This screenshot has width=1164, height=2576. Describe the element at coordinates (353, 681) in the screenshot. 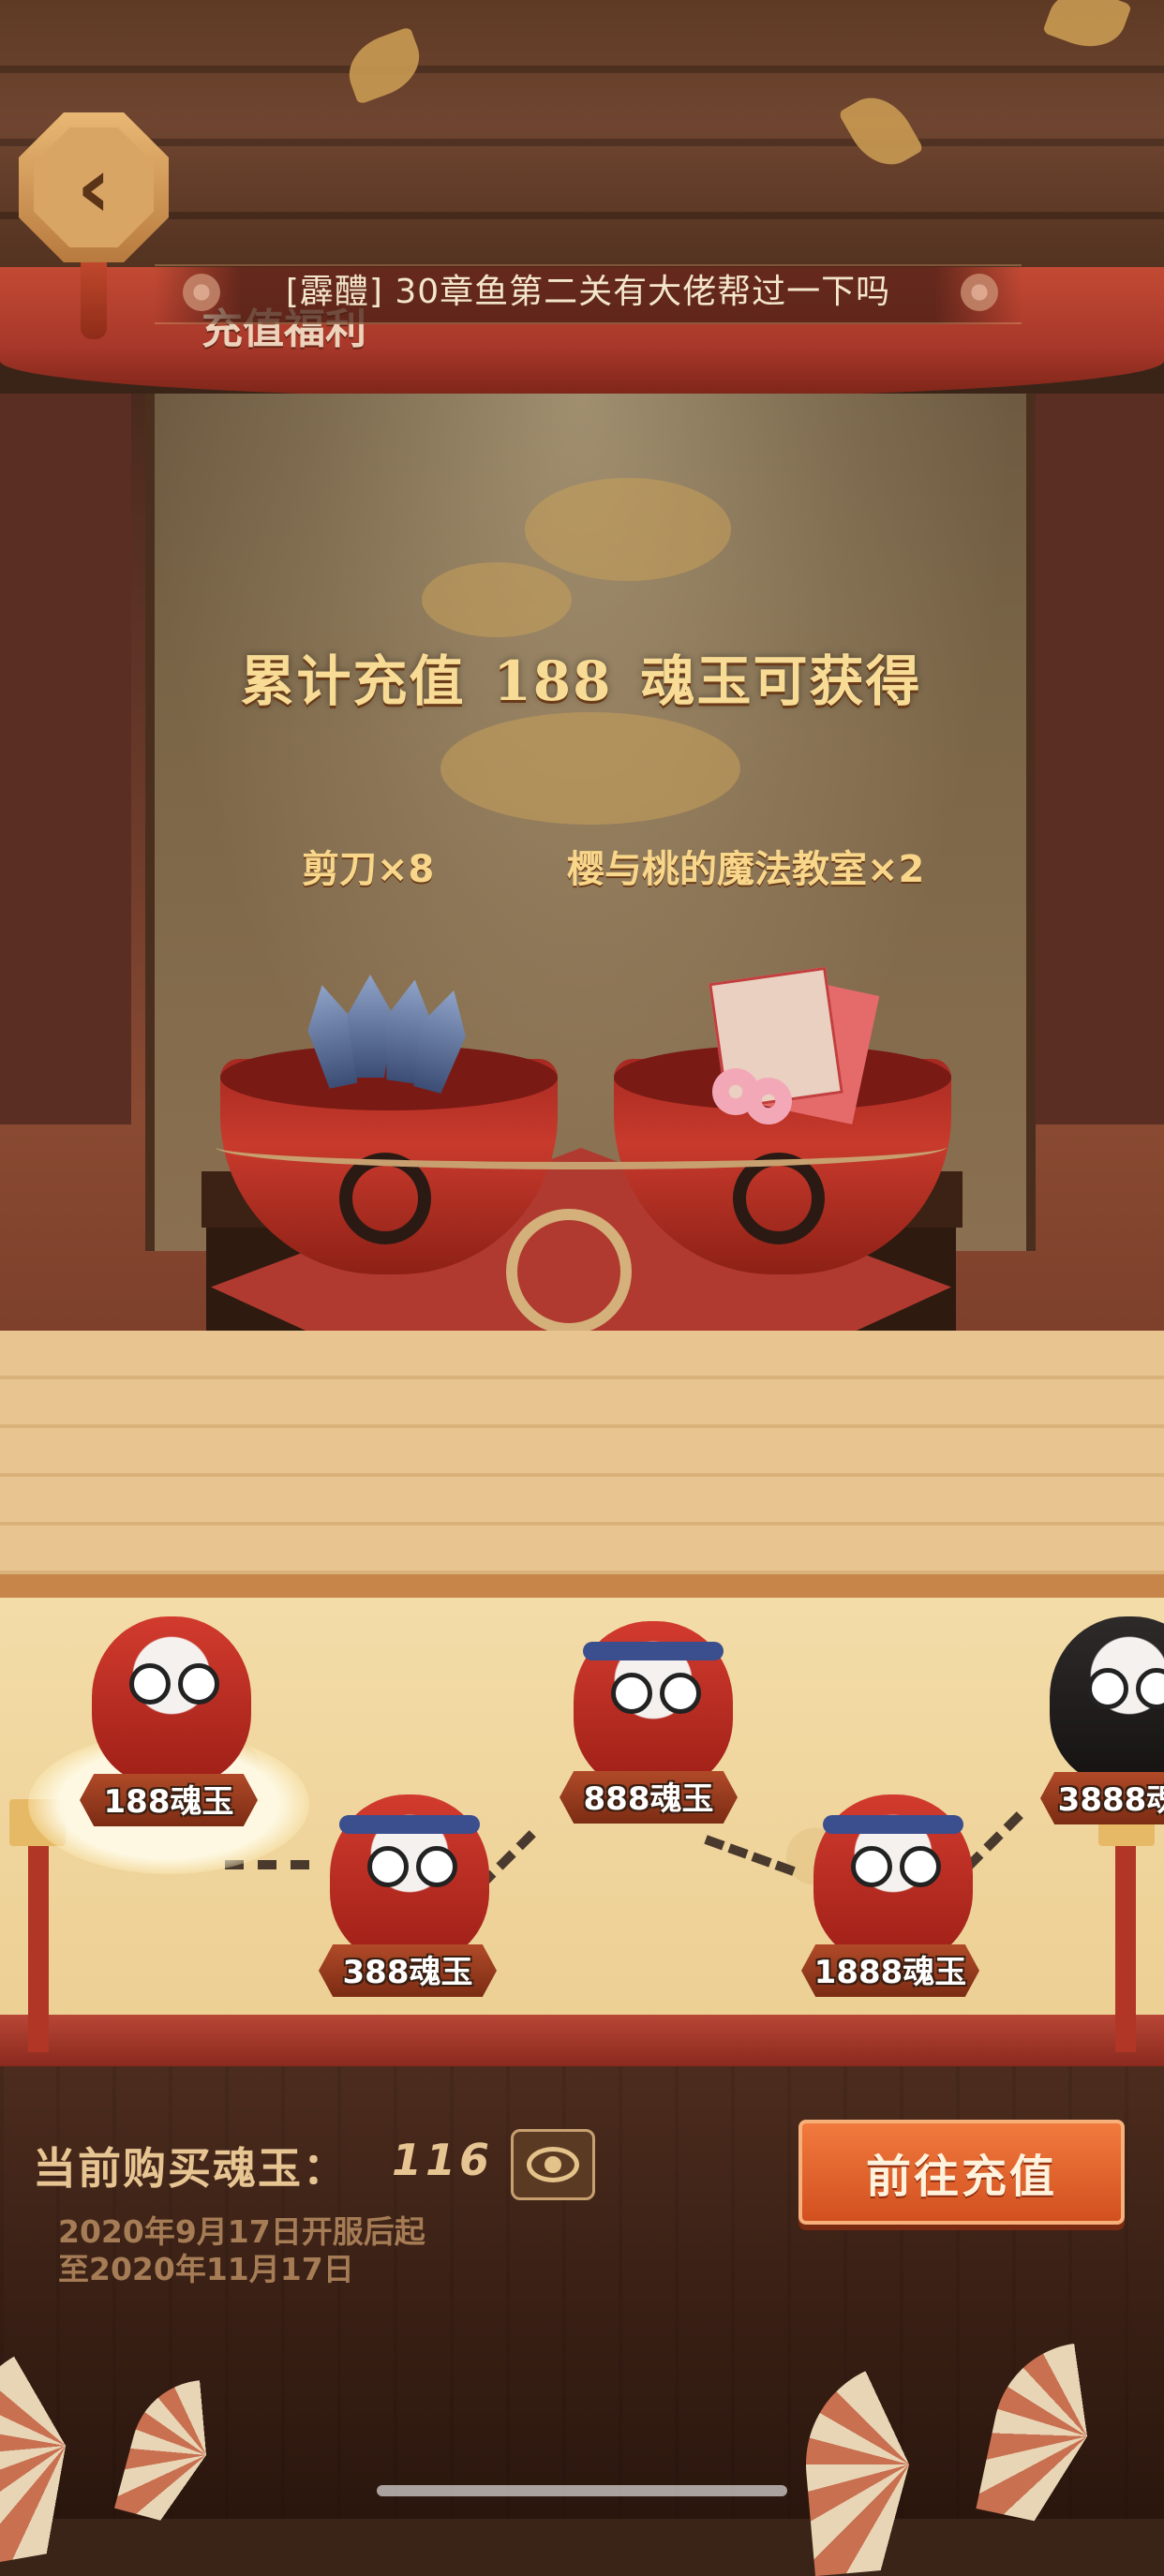

I see `reward-heading-prefix: 累计充值` at that location.